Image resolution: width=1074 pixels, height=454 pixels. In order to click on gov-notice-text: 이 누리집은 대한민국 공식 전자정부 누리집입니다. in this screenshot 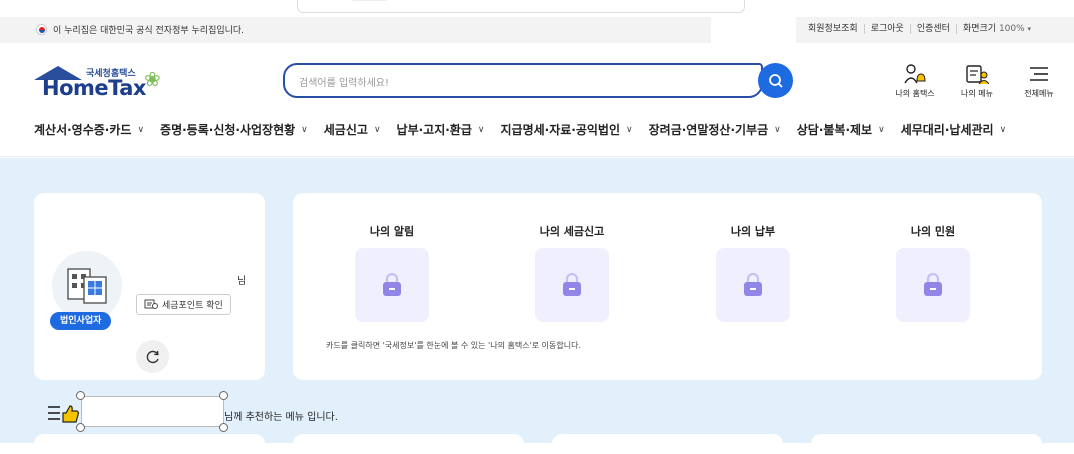, I will do `click(149, 31)`.